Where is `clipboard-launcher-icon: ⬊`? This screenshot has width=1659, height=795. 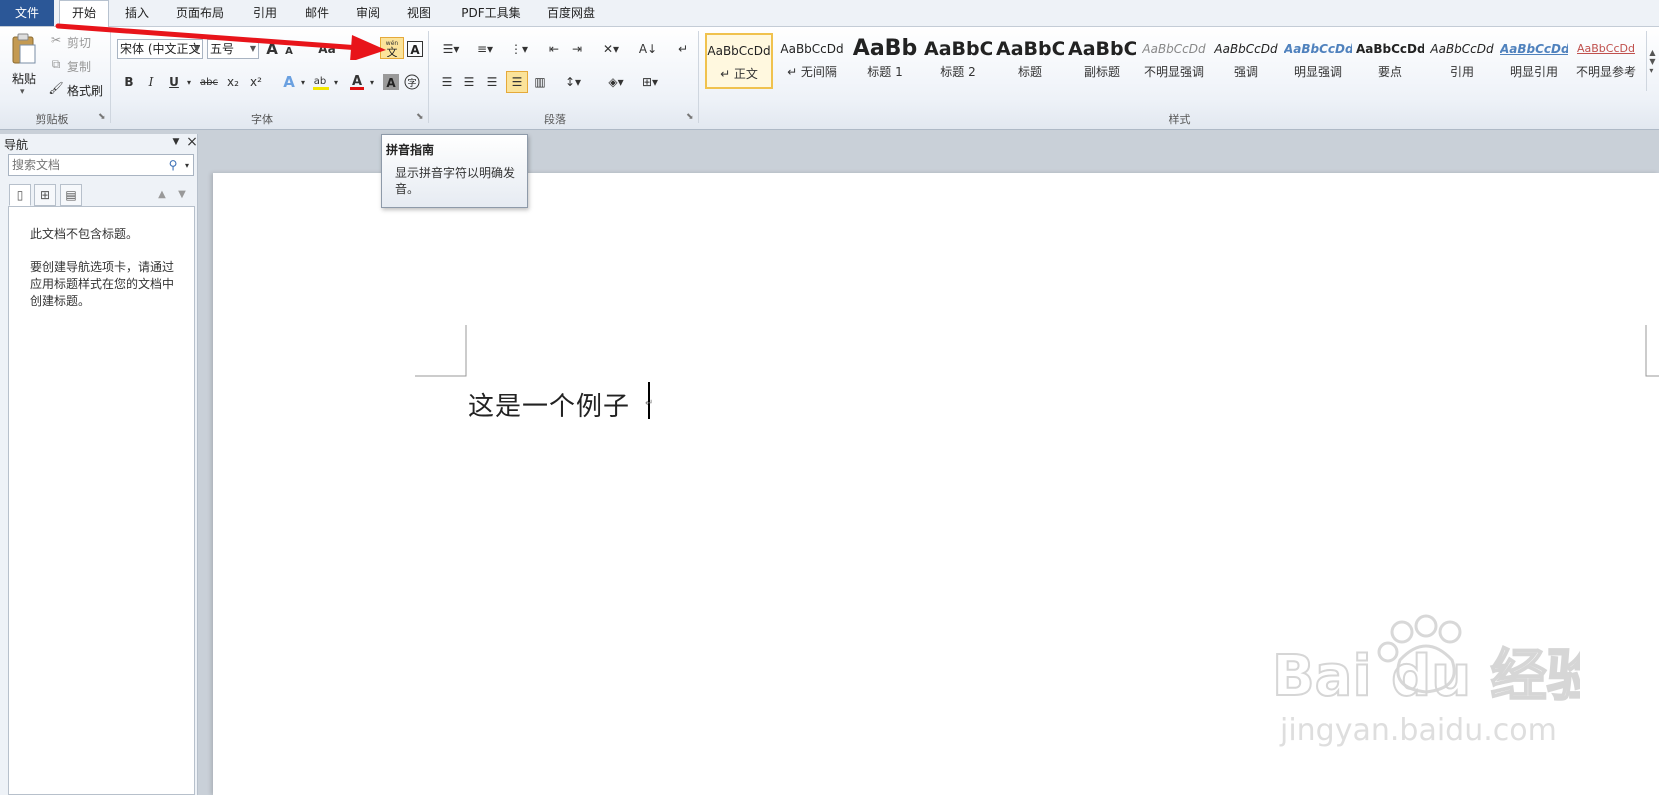 clipboard-launcher-icon: ⬊ is located at coordinates (102, 117).